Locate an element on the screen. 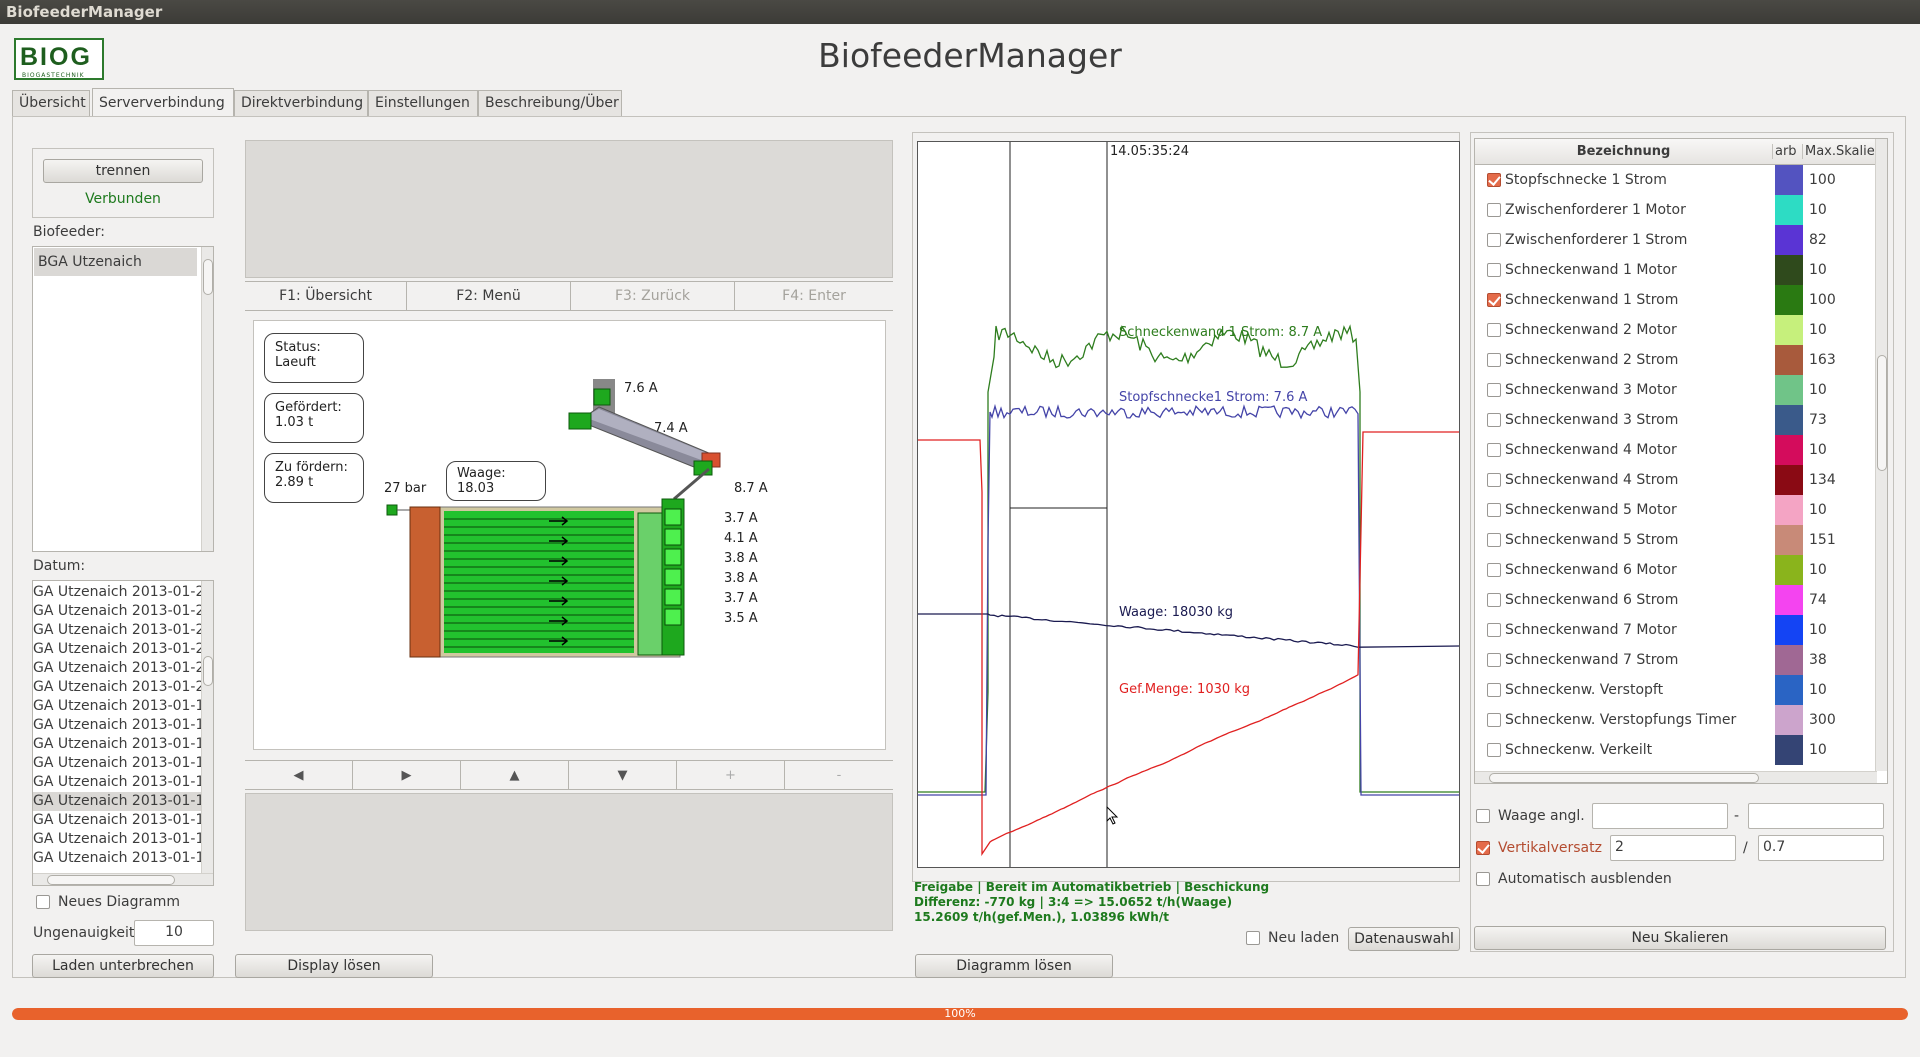 This screenshot has width=1920, height=1057. scale-angle-to-input is located at coordinates (1816, 816).